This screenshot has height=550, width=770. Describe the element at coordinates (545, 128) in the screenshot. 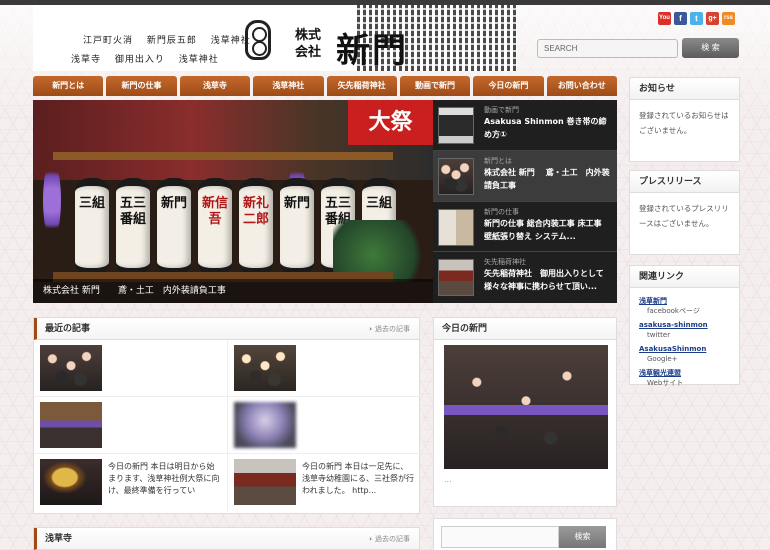

I see `featured-title: Asakusa Shinmon 巻き帯の締め方①` at that location.